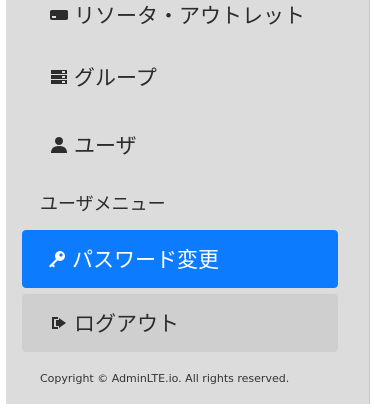 The width and height of the screenshot is (374, 417). Describe the element at coordinates (59, 323) in the screenshot. I see `sign-out-icon` at that location.